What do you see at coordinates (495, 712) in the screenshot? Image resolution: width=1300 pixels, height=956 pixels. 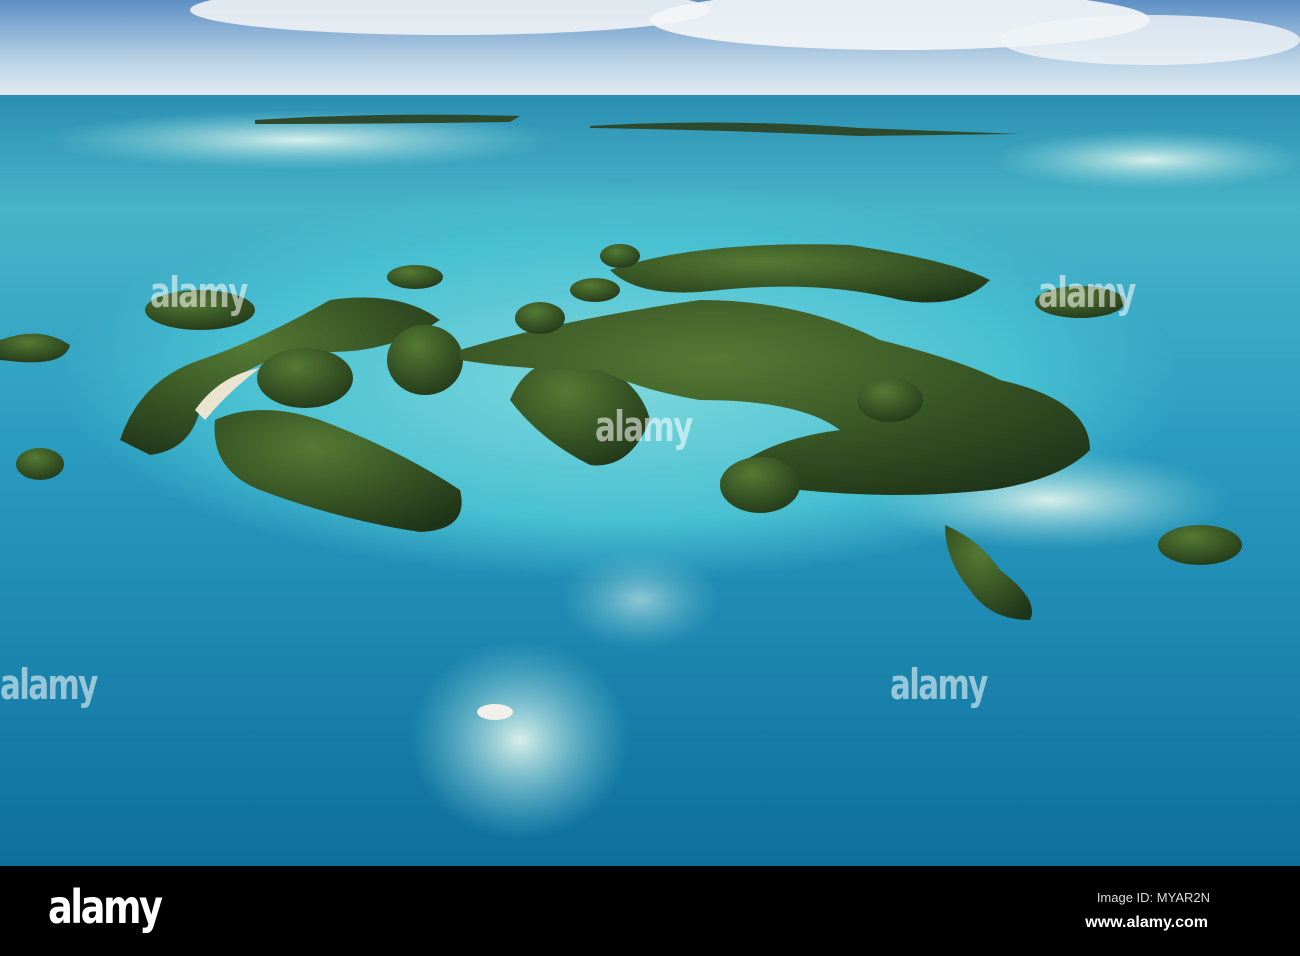 I see `islet` at bounding box center [495, 712].